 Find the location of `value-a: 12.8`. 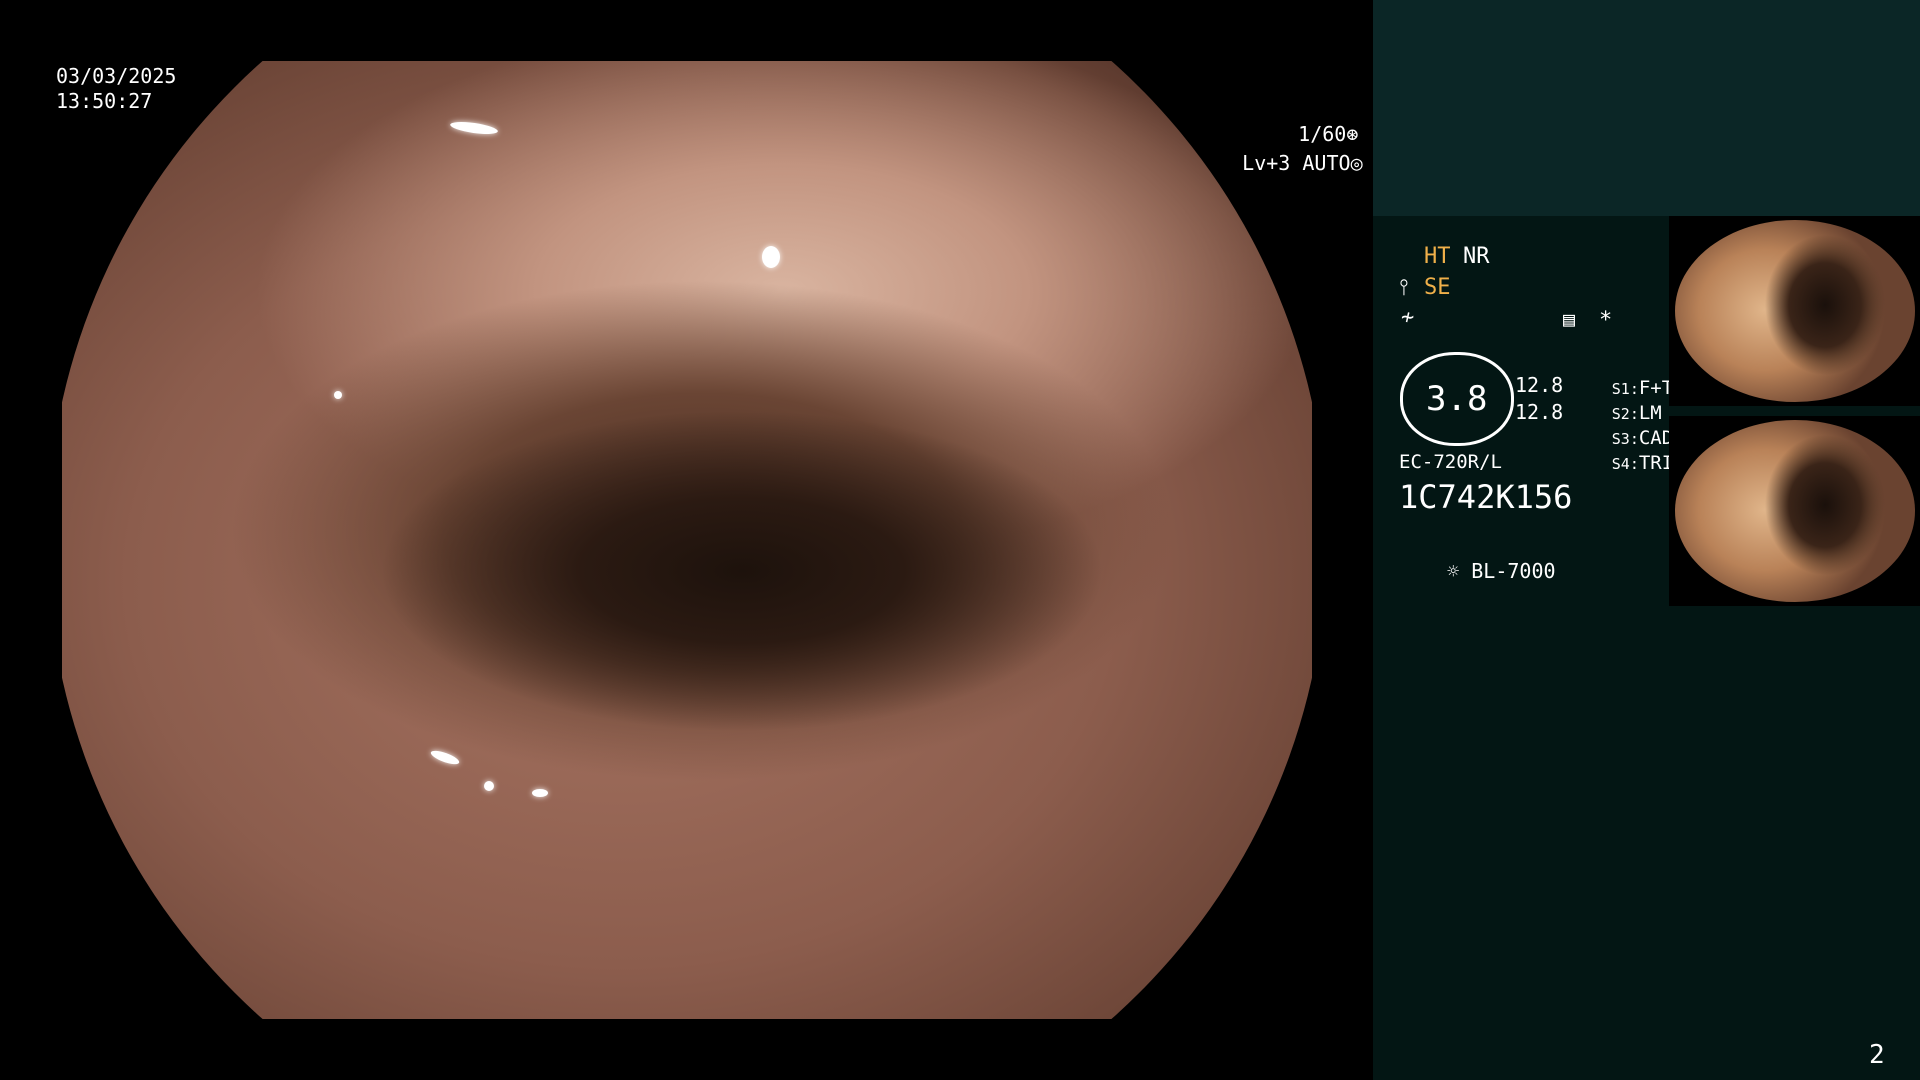

value-a: 12.8 is located at coordinates (1539, 385).